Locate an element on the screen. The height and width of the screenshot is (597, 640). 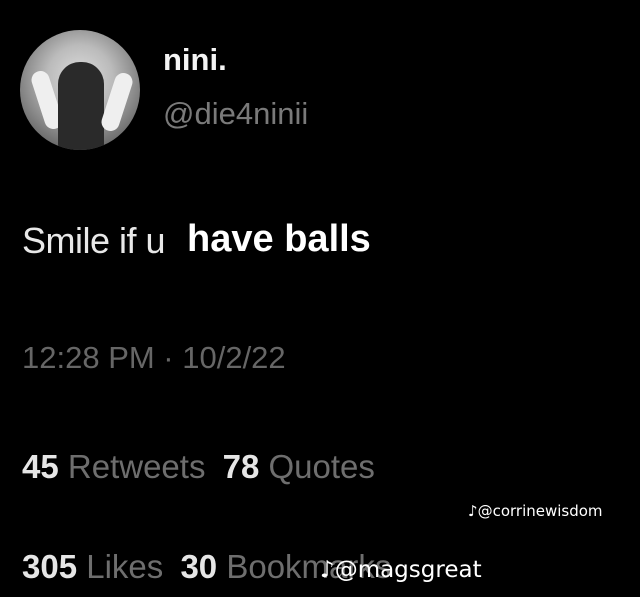
watermark-second-text: @magsgreat is located at coordinates (408, 570).